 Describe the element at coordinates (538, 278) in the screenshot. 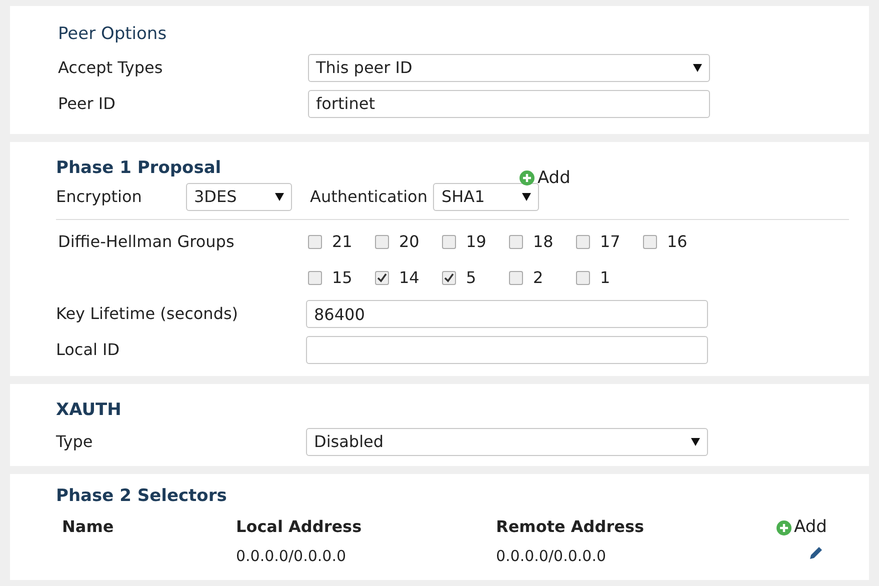

I see `checkbox-label: 2` at that location.